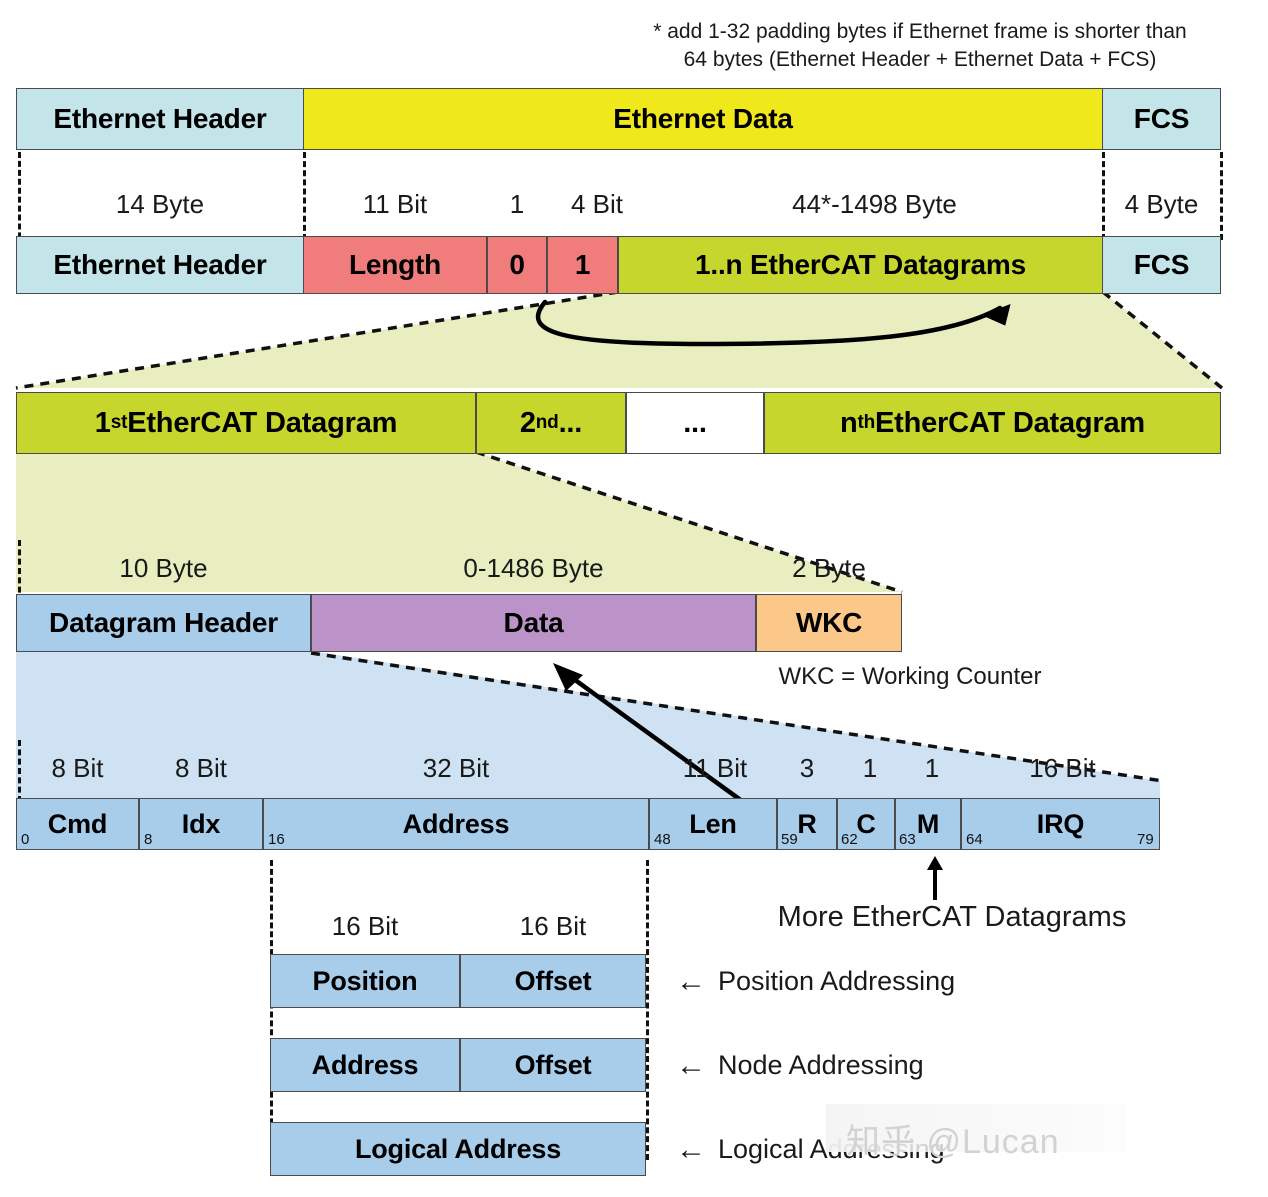  Describe the element at coordinates (691, 981) in the screenshot. I see `left-arrow-icon-position: ←` at that location.